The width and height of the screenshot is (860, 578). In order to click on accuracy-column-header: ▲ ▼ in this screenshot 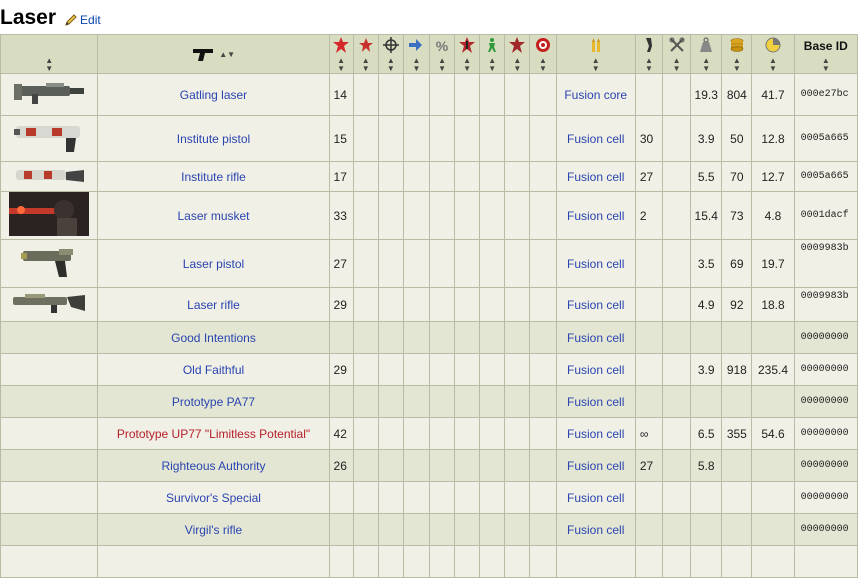, I will do `click(390, 54)`.